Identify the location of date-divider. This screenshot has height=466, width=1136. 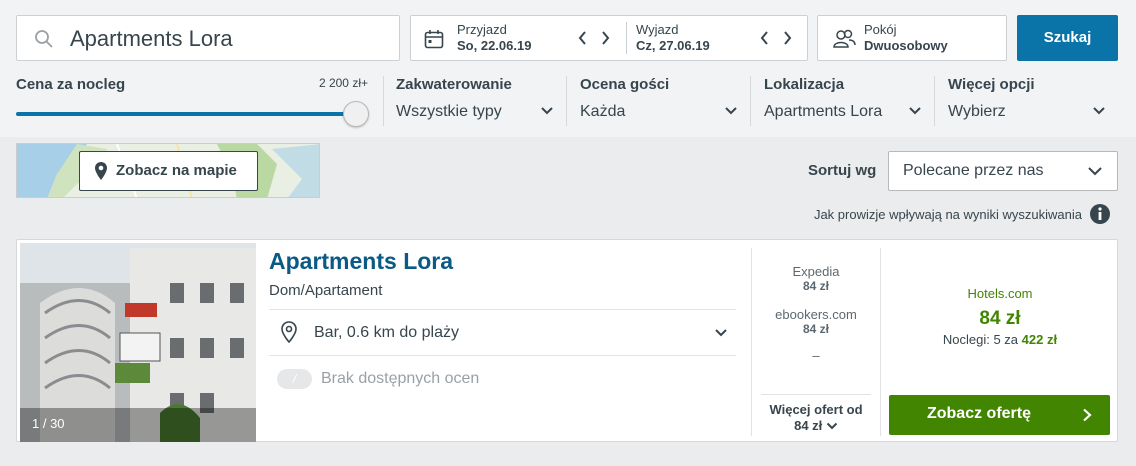
(626, 38).